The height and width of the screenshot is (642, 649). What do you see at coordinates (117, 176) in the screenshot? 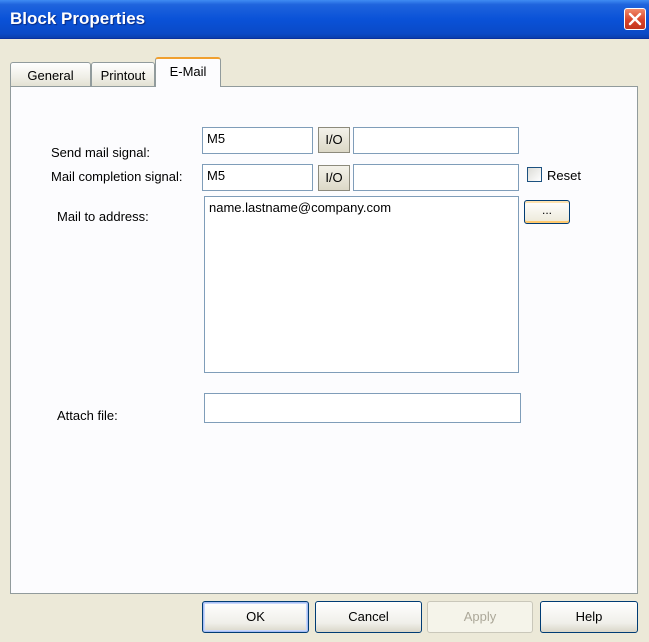
I see `mail-completion-signal-label: Mail completion signal:` at bounding box center [117, 176].